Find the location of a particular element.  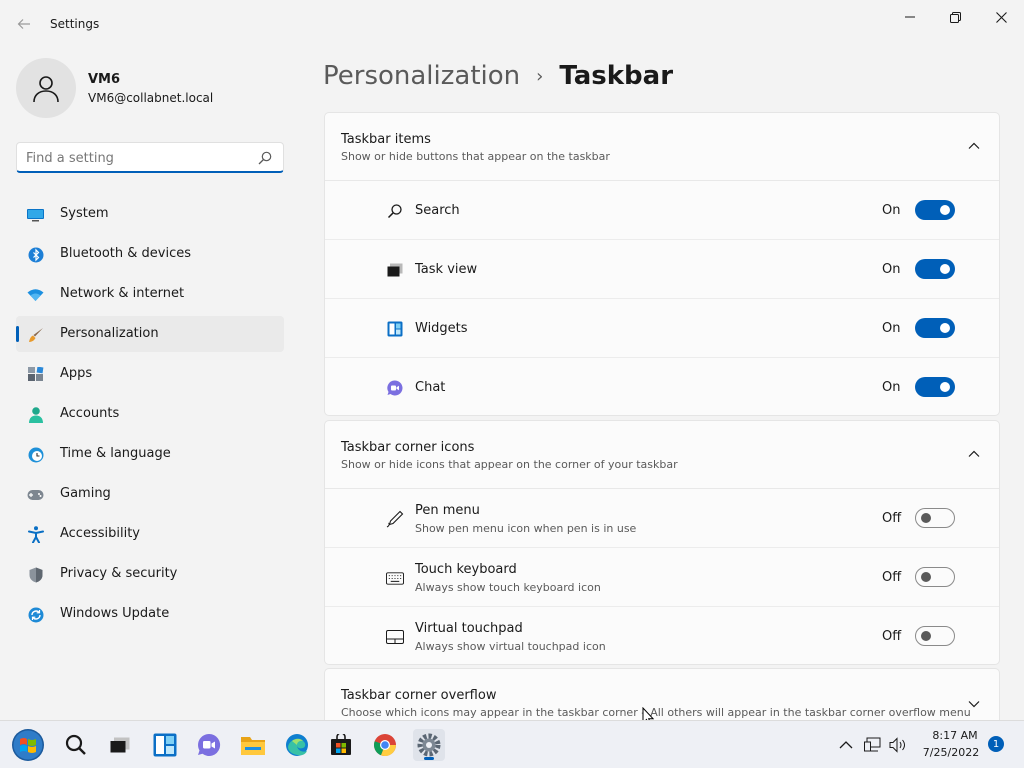

chat-toggle is located at coordinates (935, 387).